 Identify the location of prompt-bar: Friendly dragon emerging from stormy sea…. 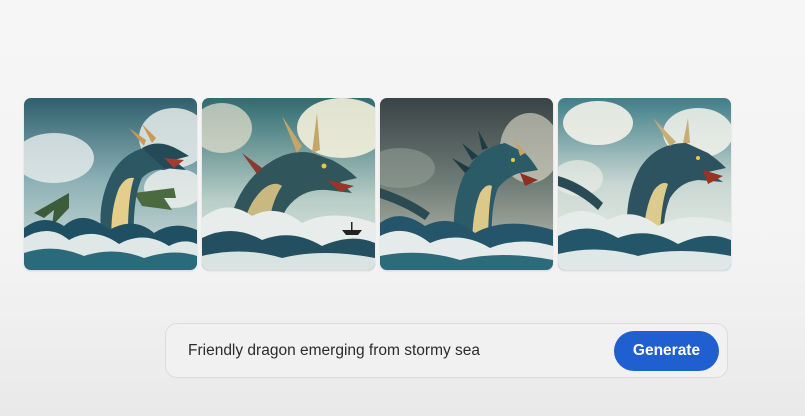
(446, 350).